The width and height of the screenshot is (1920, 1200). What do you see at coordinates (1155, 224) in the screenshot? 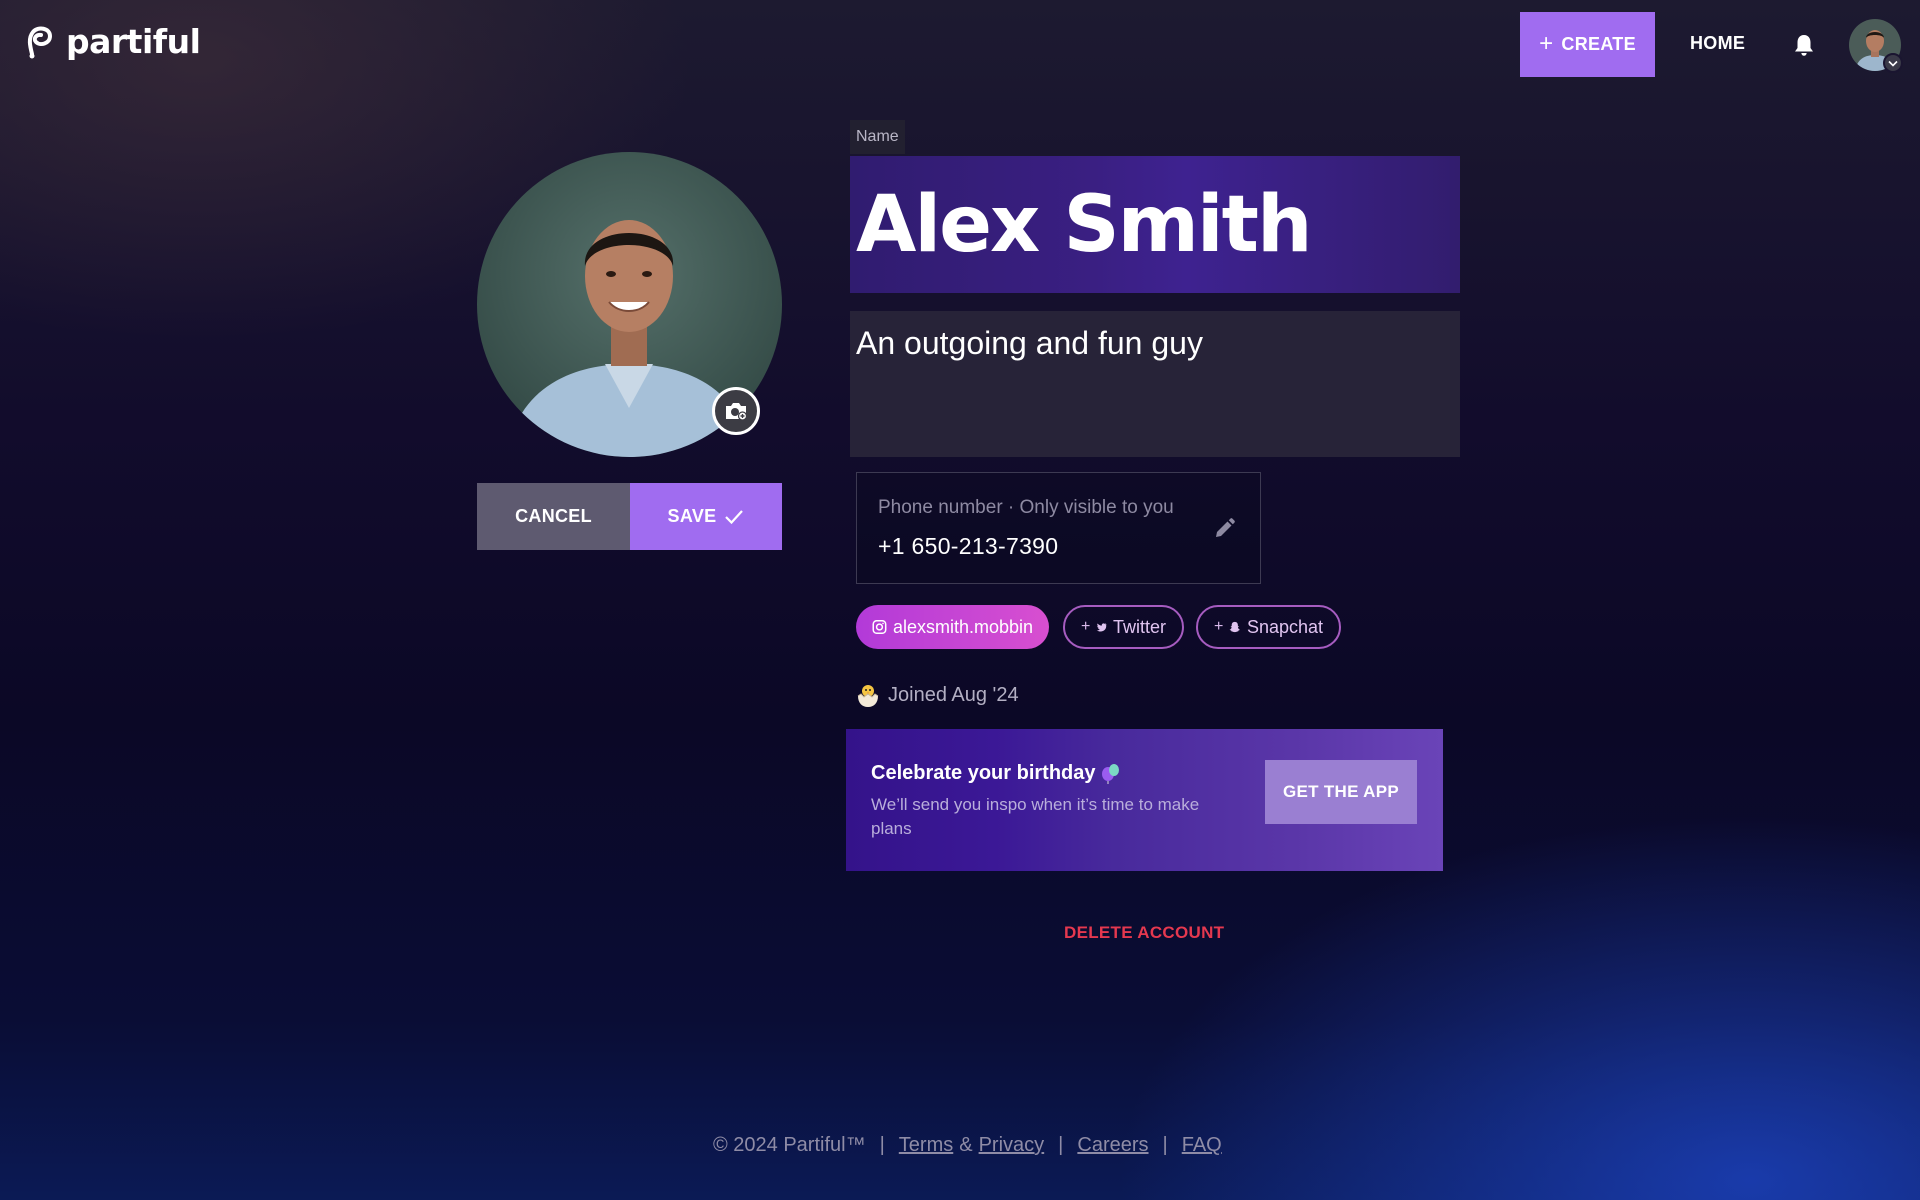
I see `name-input: Alex Smith` at bounding box center [1155, 224].